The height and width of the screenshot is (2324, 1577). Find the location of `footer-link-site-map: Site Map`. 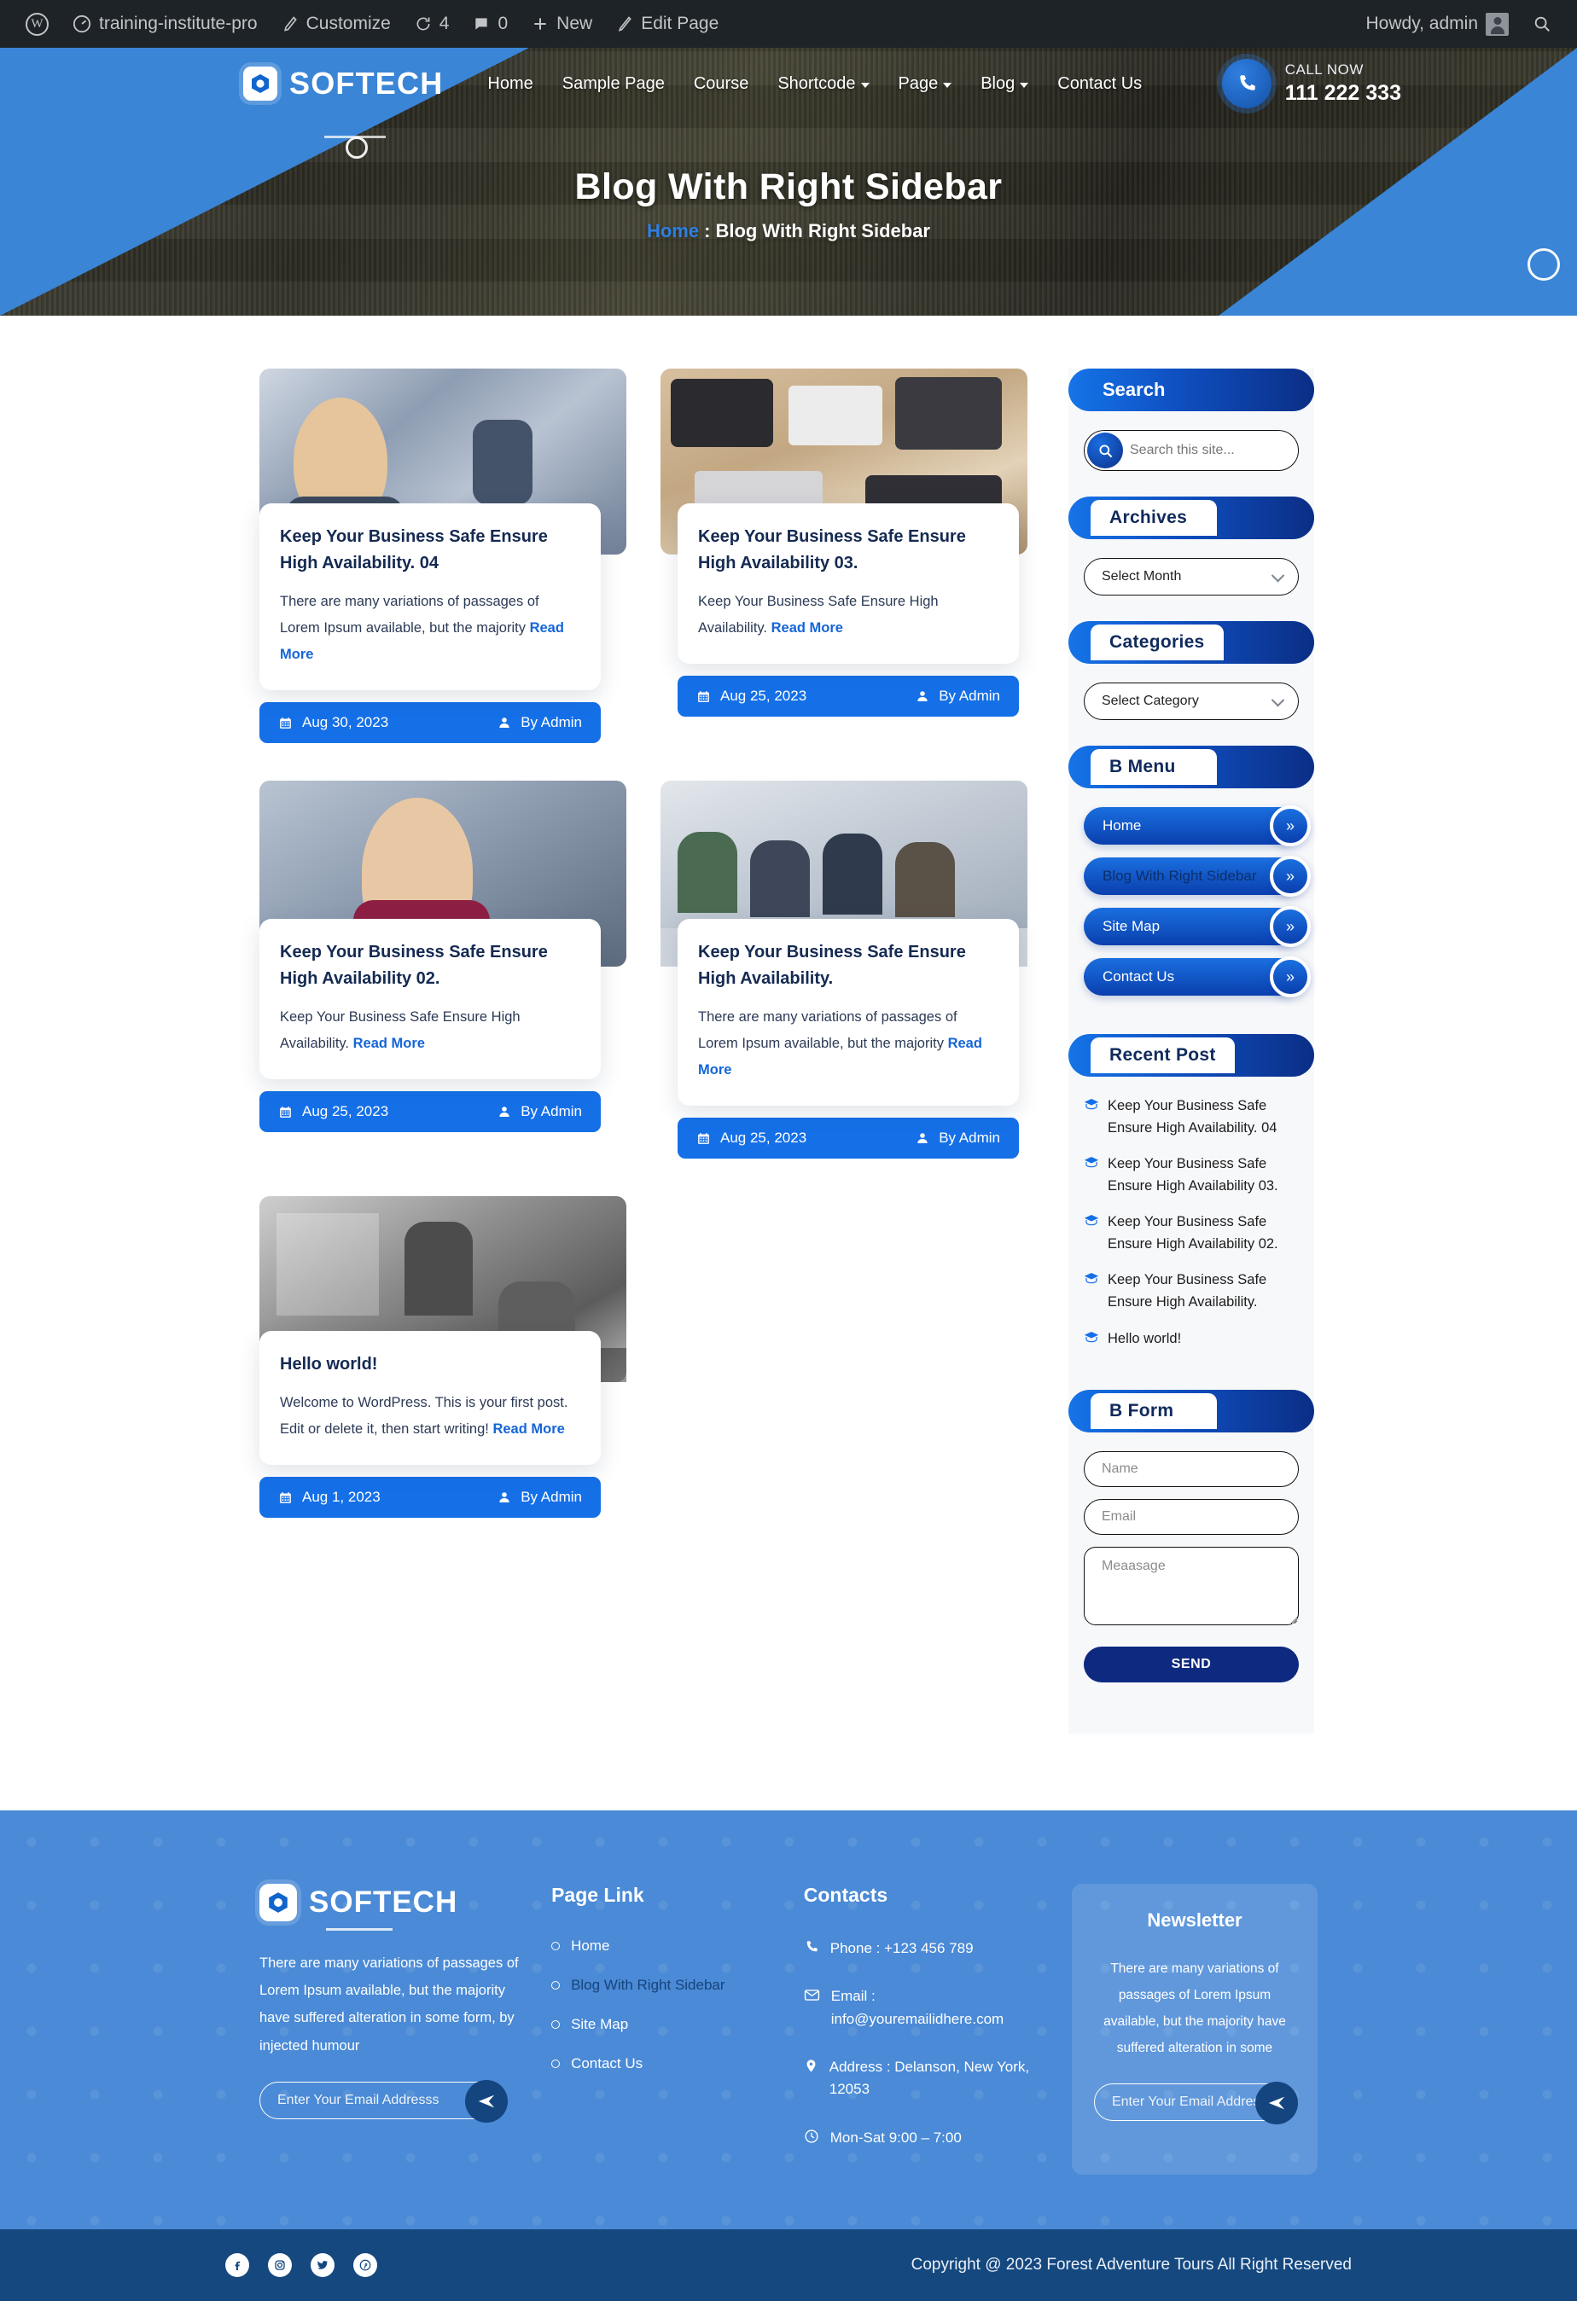

footer-link-site-map: Site Map is located at coordinates (662, 2025).